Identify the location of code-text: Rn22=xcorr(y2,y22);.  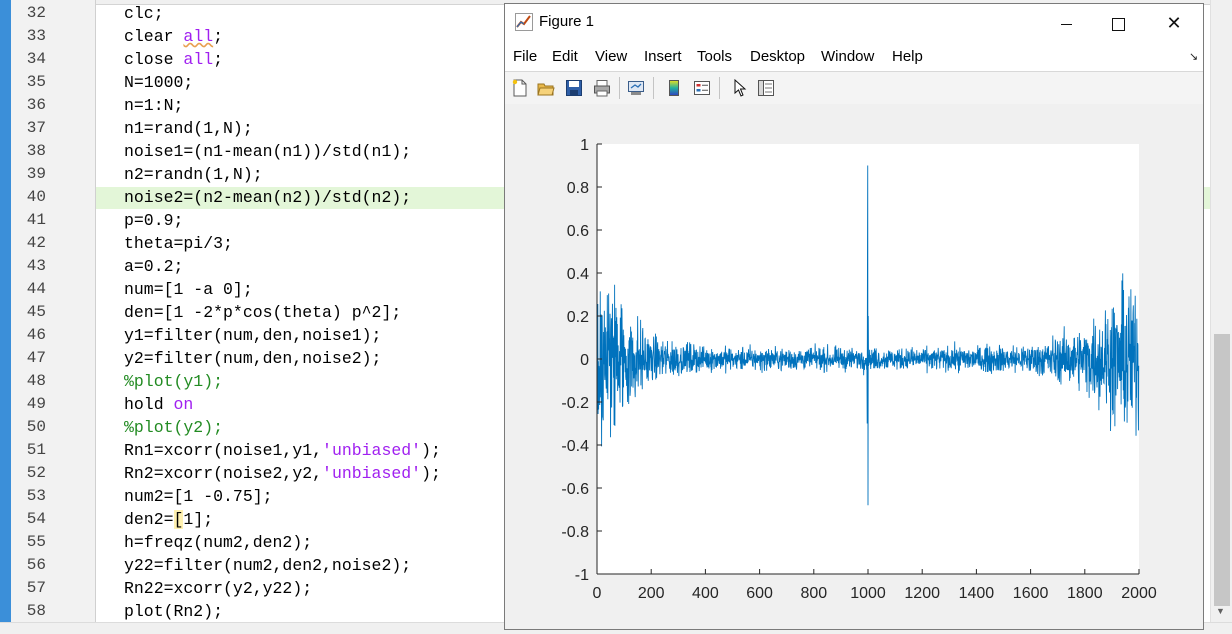
(218, 588).